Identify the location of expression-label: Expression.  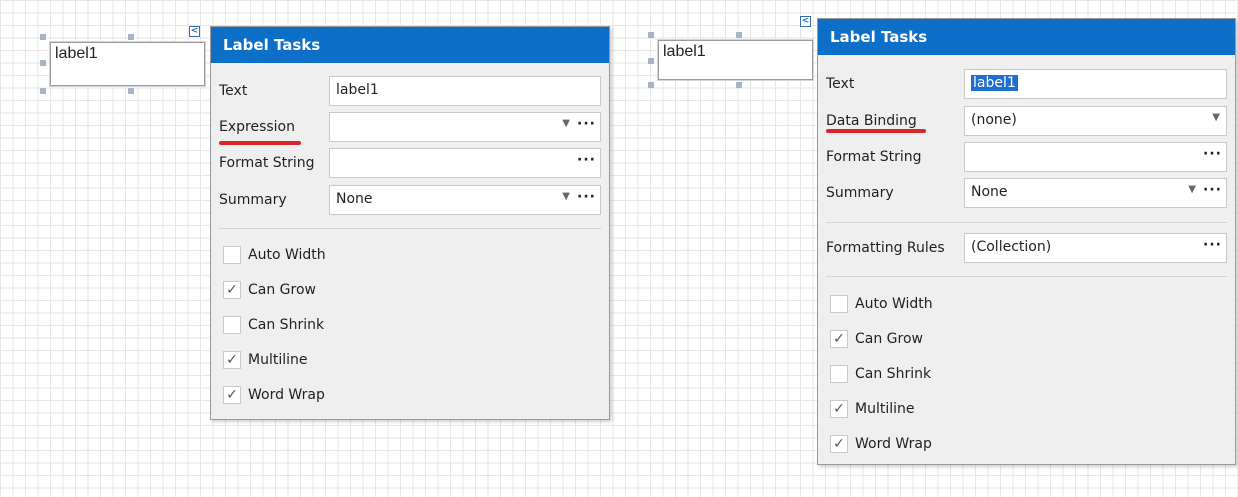
(257, 127).